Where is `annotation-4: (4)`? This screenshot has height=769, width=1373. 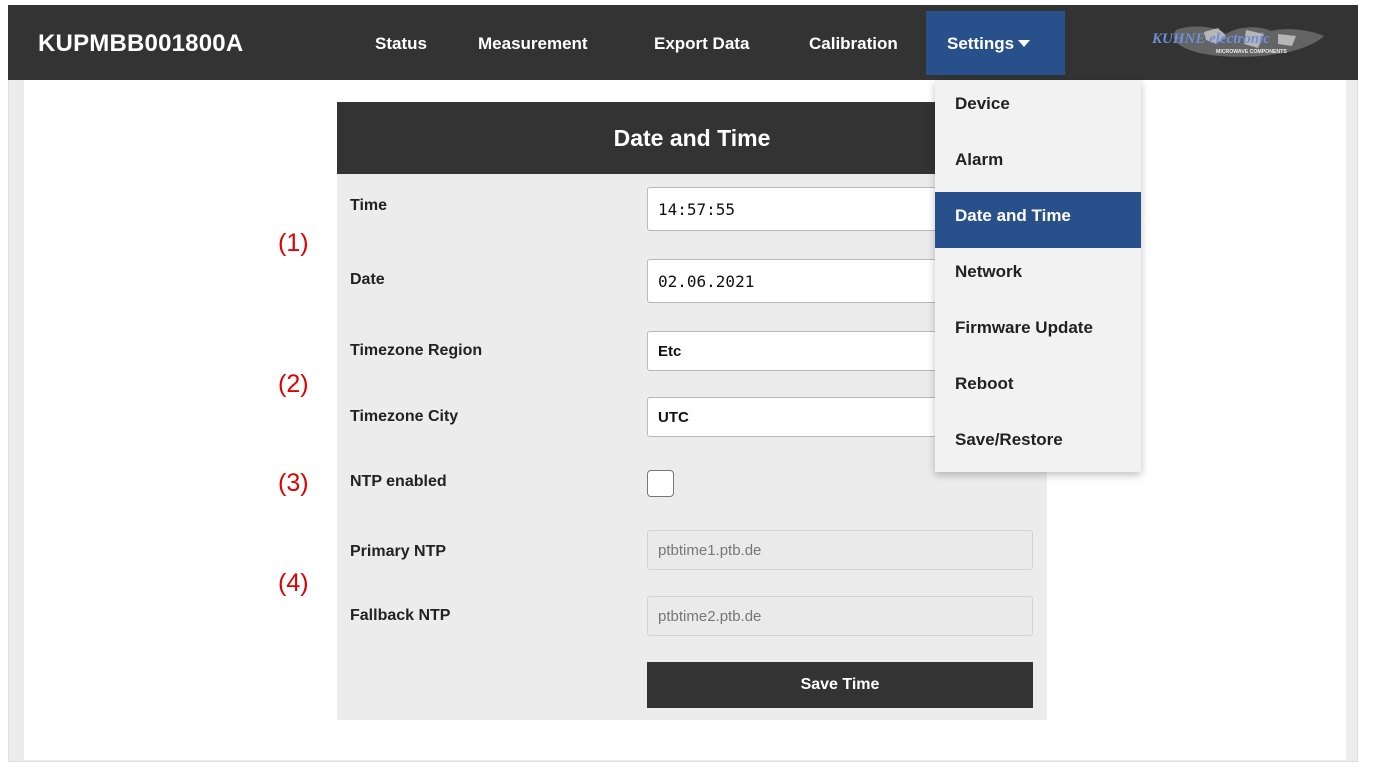
annotation-4: (4) is located at coordinates (293, 583).